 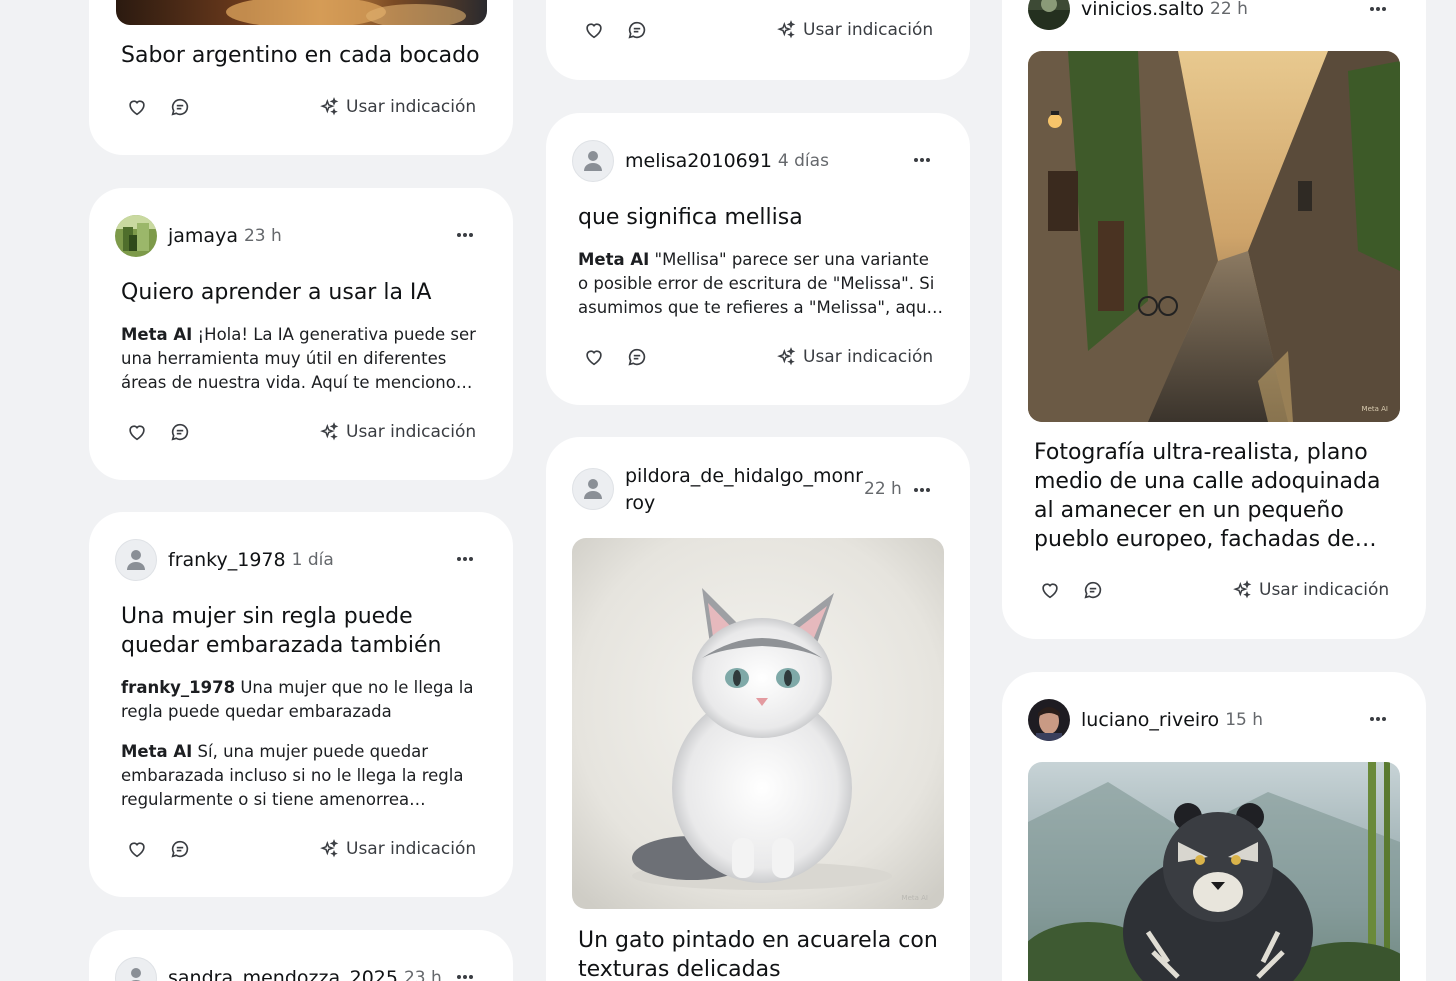 I want to click on username: pildora_de_hidalgo_monr roy, so click(x=744, y=490).